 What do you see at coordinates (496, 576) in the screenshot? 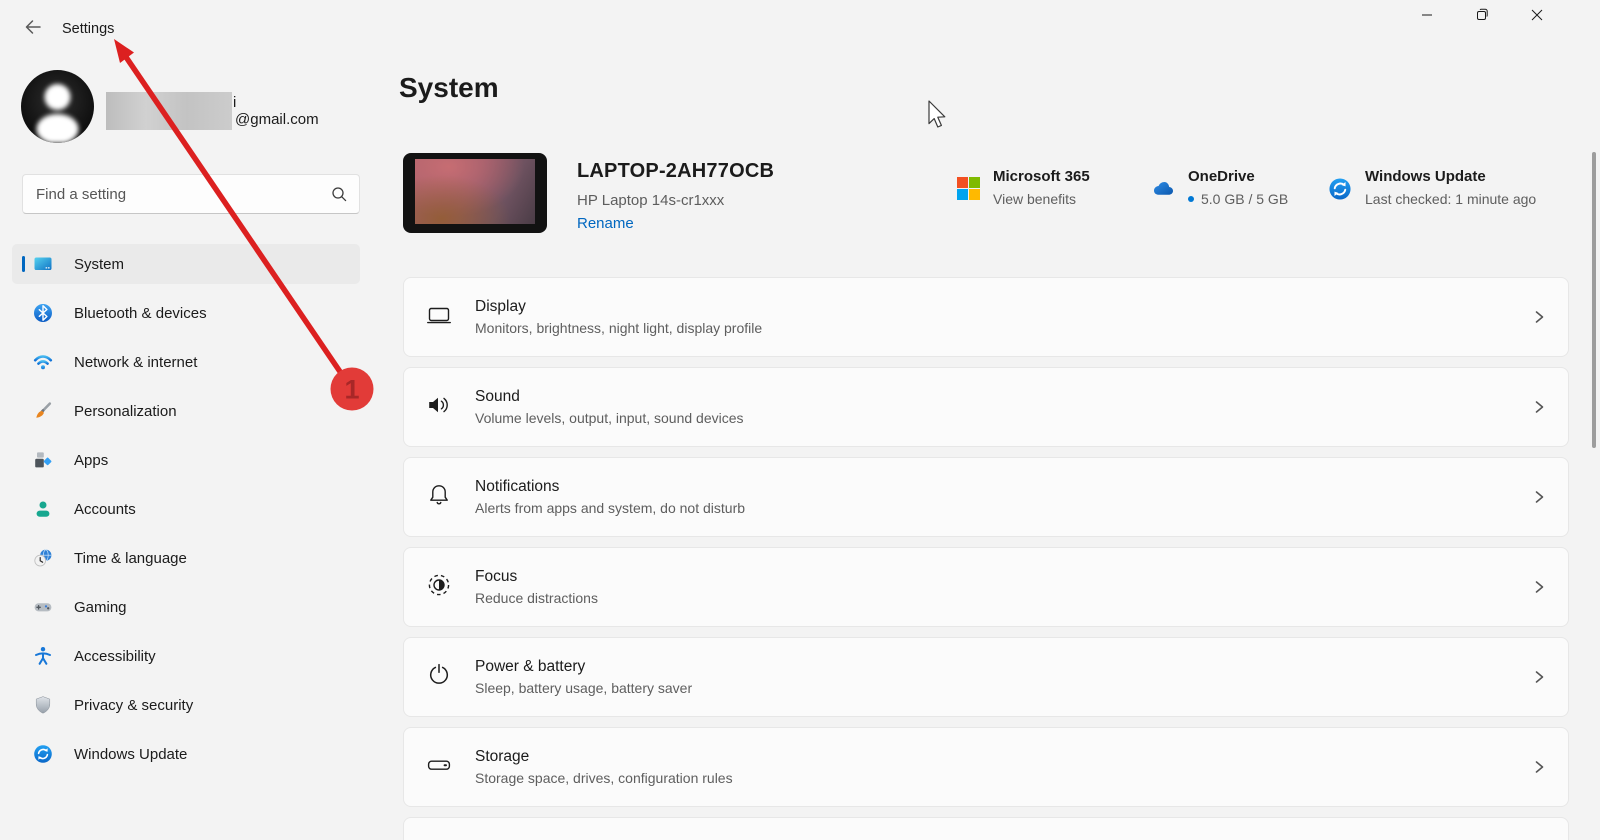
I see `row-title: Focus` at bounding box center [496, 576].